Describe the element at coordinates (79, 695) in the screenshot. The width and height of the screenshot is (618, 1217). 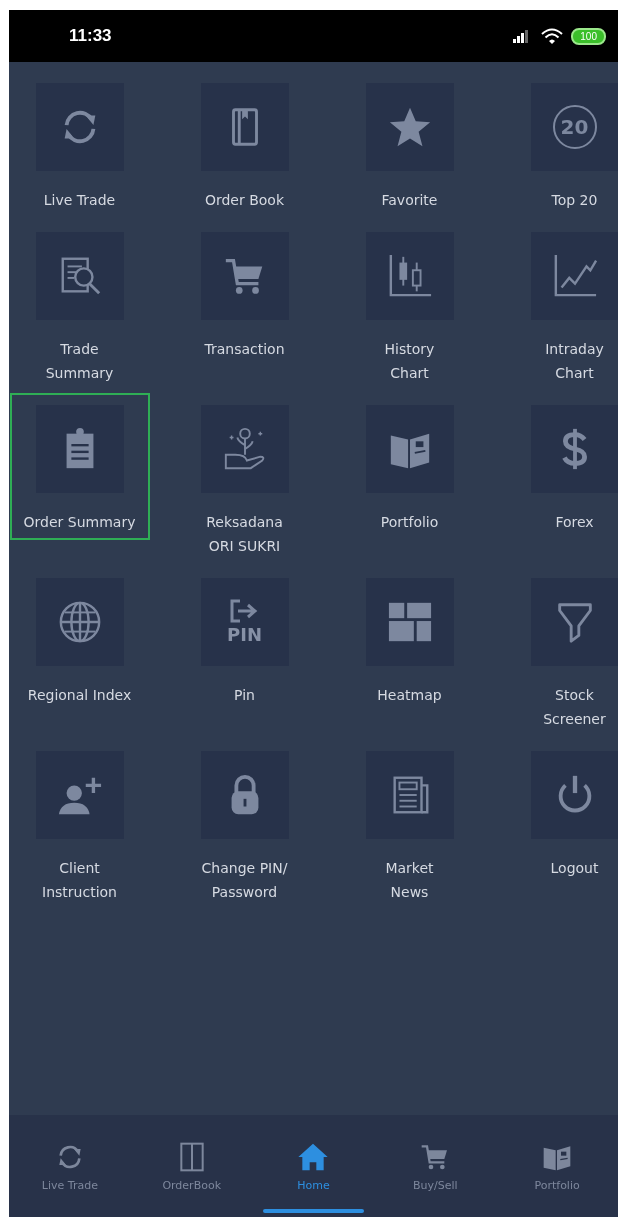
I see `menu-label: Regional Index` at that location.